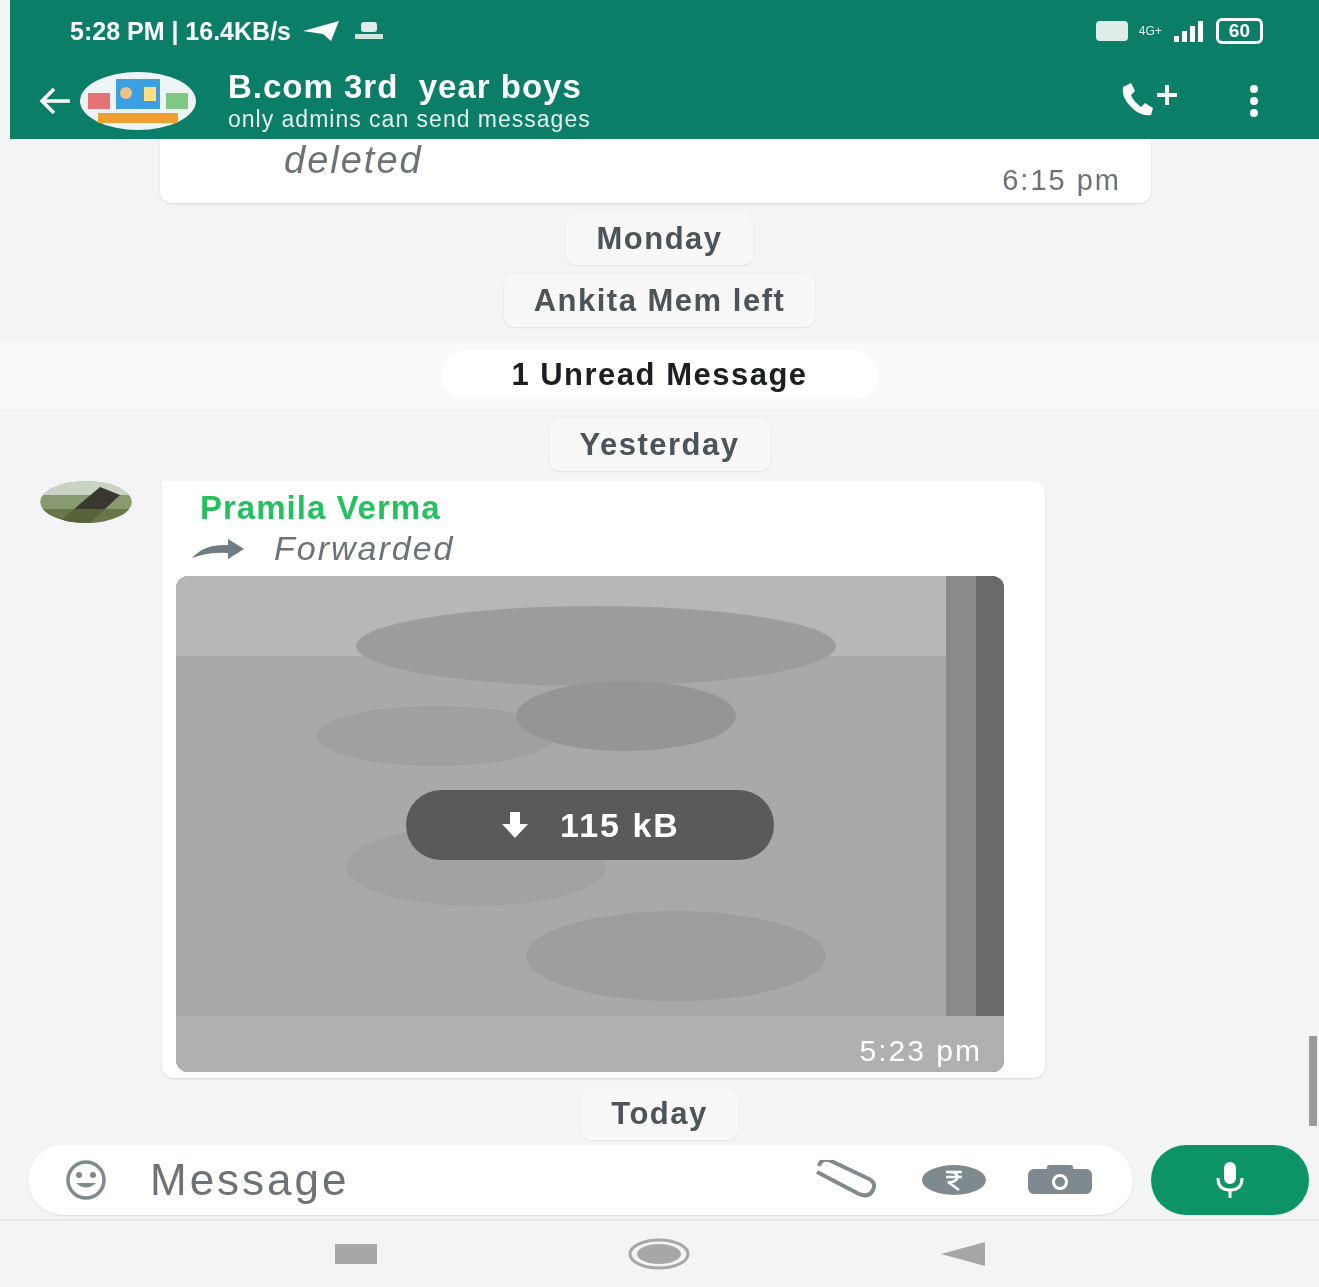  What do you see at coordinates (962, 1254) in the screenshot?
I see `back-icon` at bounding box center [962, 1254].